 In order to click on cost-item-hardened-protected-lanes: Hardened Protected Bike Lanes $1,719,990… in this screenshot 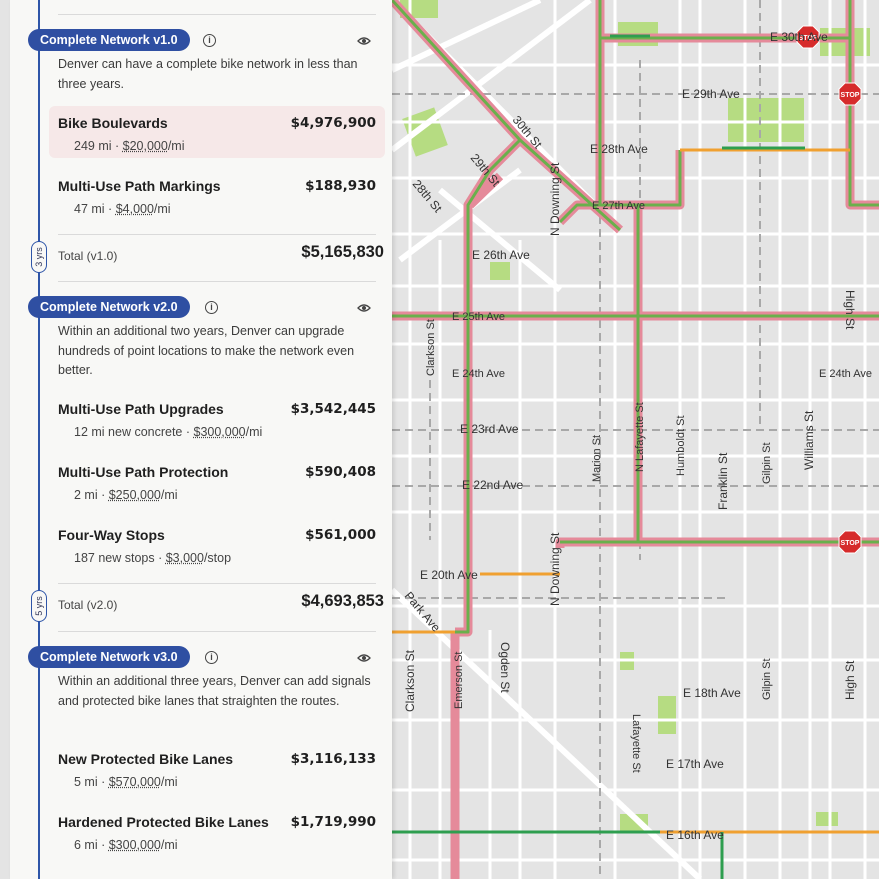, I will do `click(217, 831)`.